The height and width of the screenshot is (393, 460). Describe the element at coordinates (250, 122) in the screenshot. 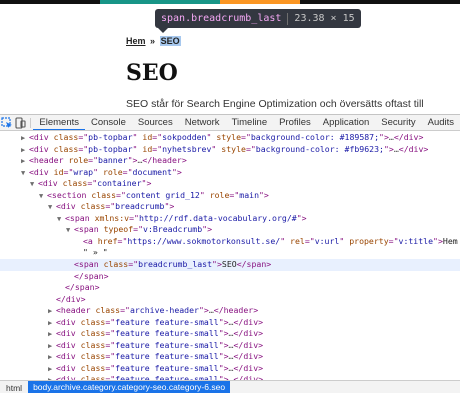

I see `tab-timeline: Timeline` at that location.